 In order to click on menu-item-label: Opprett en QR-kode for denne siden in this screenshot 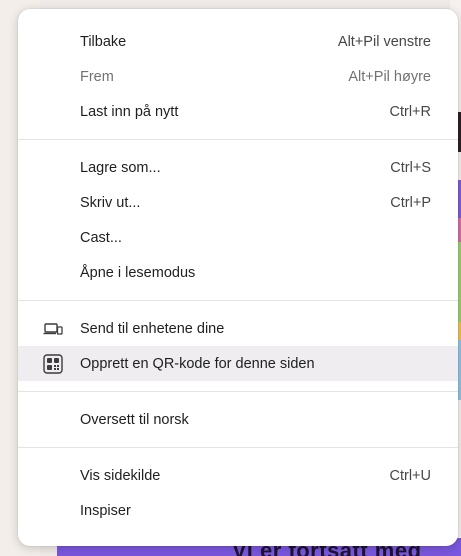, I will do `click(197, 363)`.